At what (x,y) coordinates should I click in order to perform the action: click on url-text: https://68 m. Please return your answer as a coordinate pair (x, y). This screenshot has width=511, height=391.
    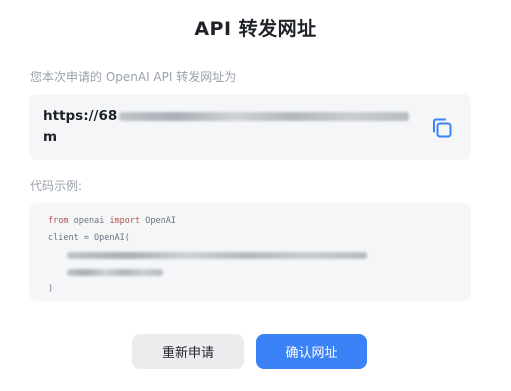
    Looking at the image, I should click on (228, 127).